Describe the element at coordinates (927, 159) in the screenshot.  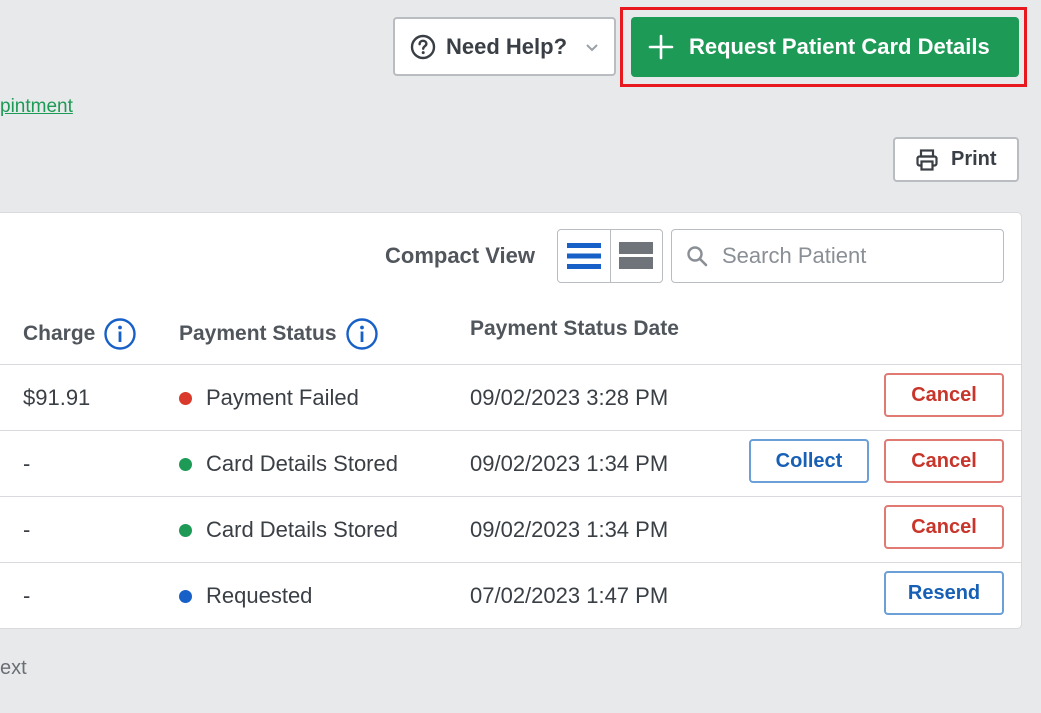
I see `printer-icon` at that location.